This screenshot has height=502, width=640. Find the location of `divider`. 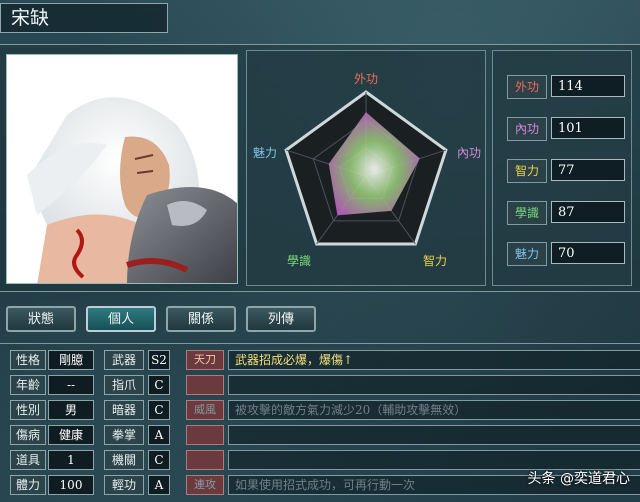

divider is located at coordinates (320, 343).